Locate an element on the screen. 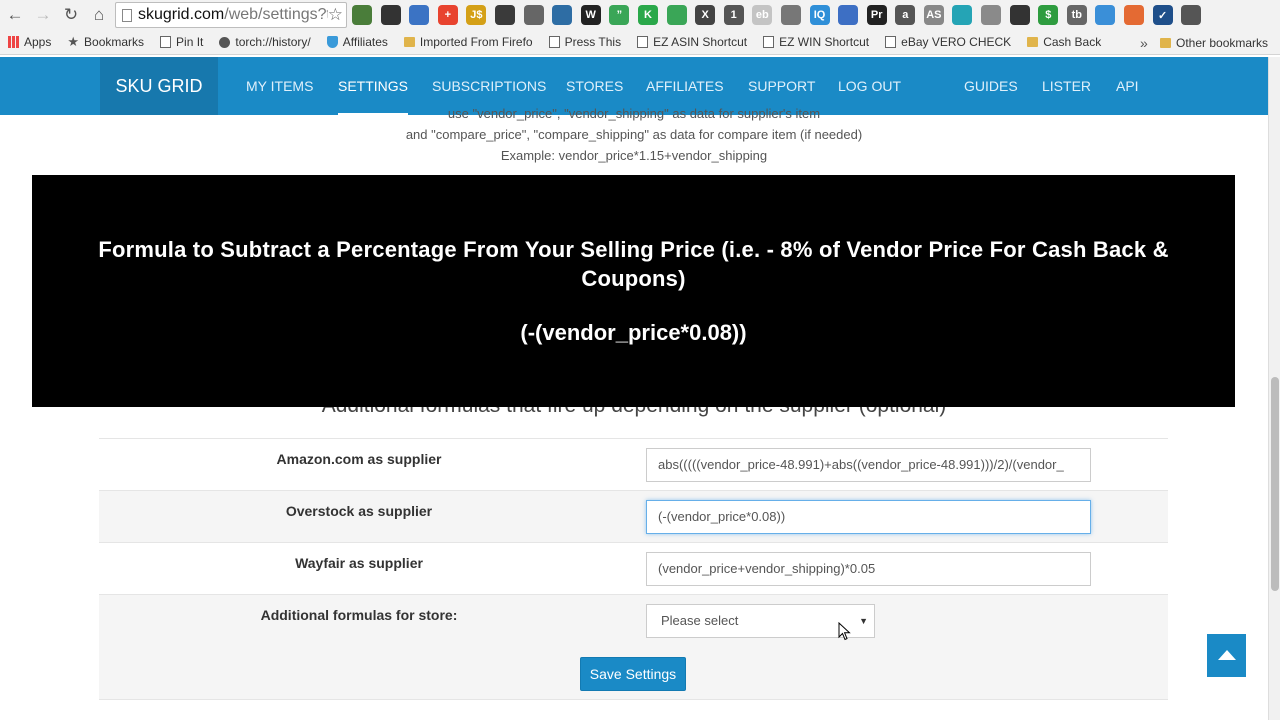  scroll-to-top-button is located at coordinates (1226, 655).